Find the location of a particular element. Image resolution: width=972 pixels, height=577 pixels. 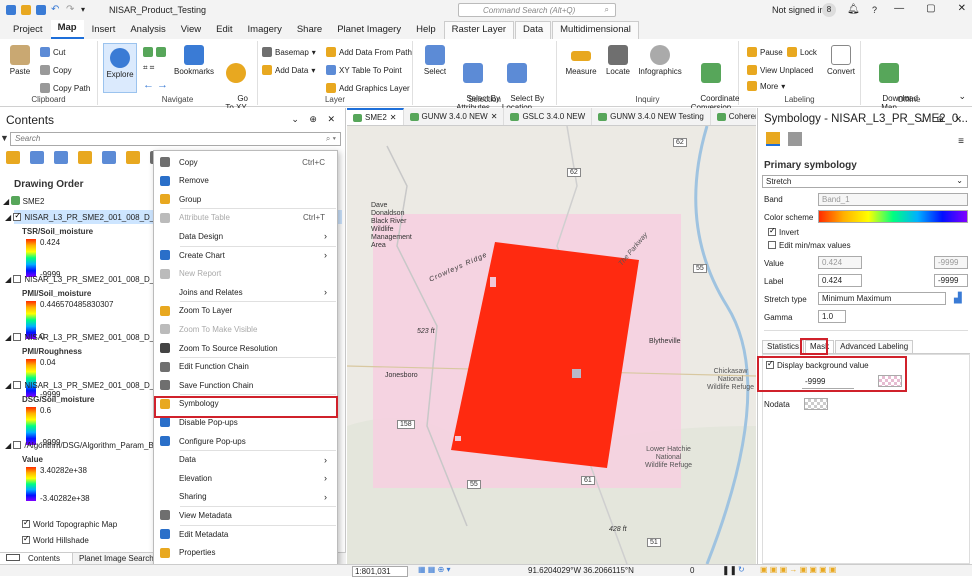

tab-multidimensional: Multidimensional is located at coordinates (595, 30).